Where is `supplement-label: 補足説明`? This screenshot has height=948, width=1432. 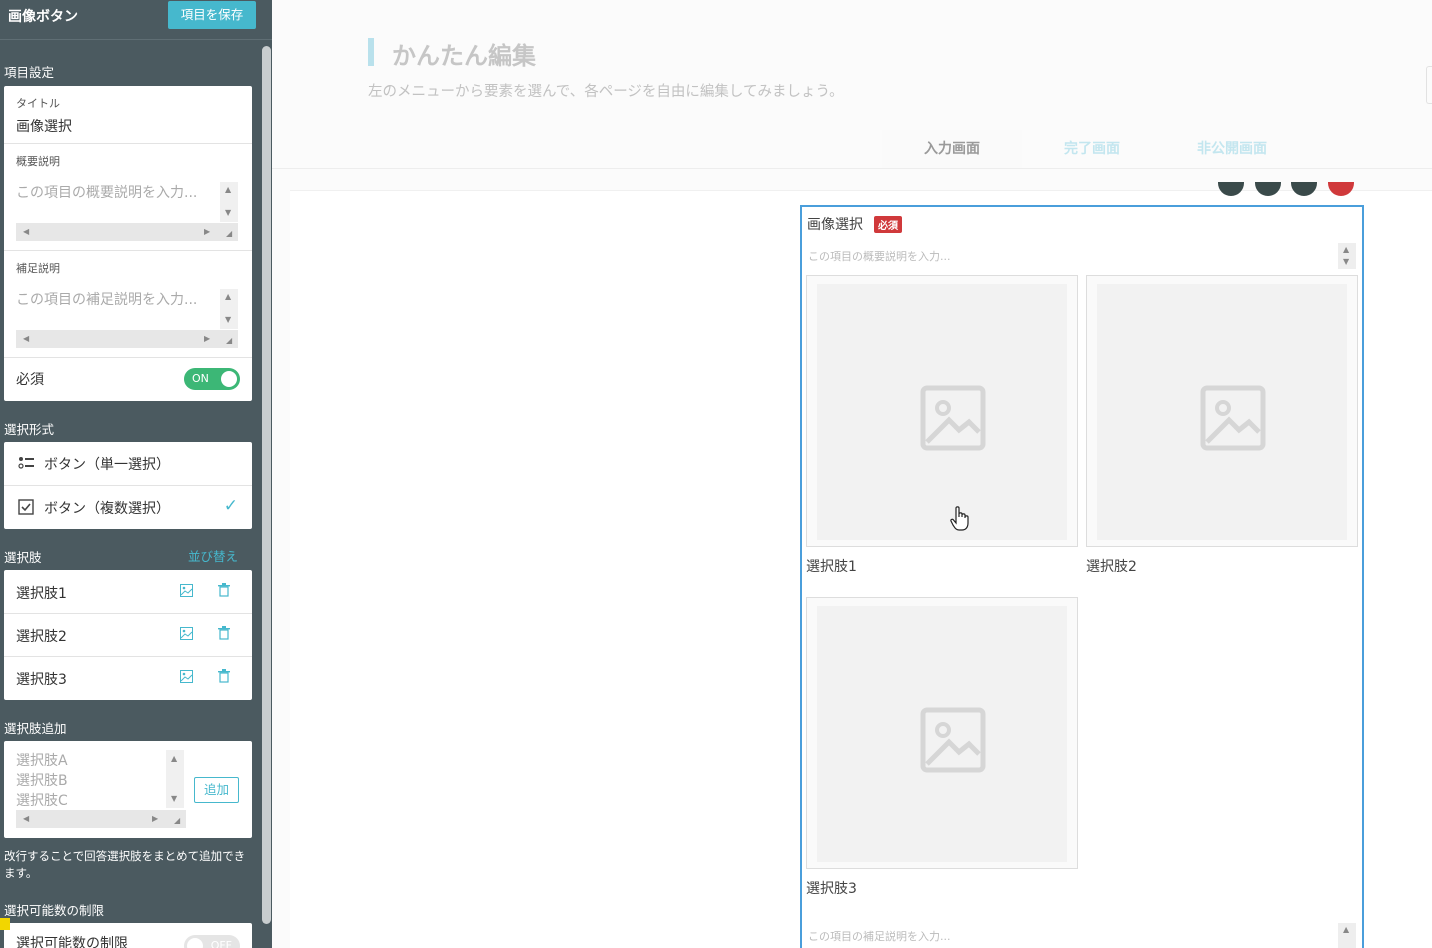 supplement-label: 補足説明 is located at coordinates (38, 268).